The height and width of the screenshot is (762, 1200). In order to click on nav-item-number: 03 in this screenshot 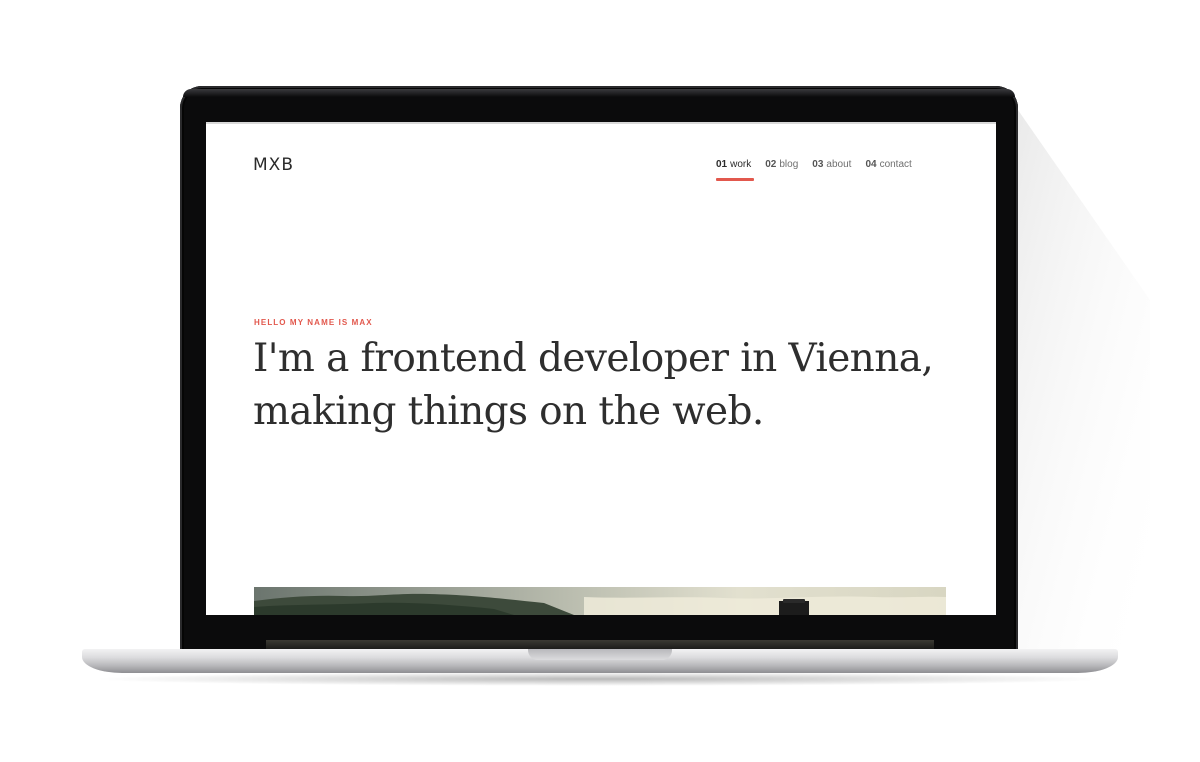, I will do `click(818, 164)`.